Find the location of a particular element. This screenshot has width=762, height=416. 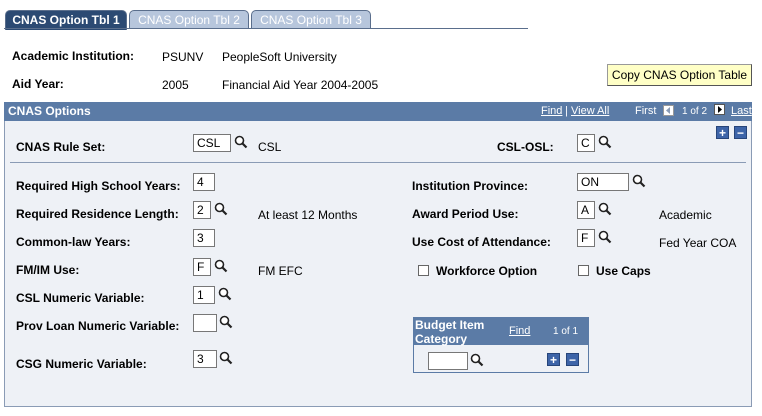

rule-set-desc: CSL is located at coordinates (270, 147).